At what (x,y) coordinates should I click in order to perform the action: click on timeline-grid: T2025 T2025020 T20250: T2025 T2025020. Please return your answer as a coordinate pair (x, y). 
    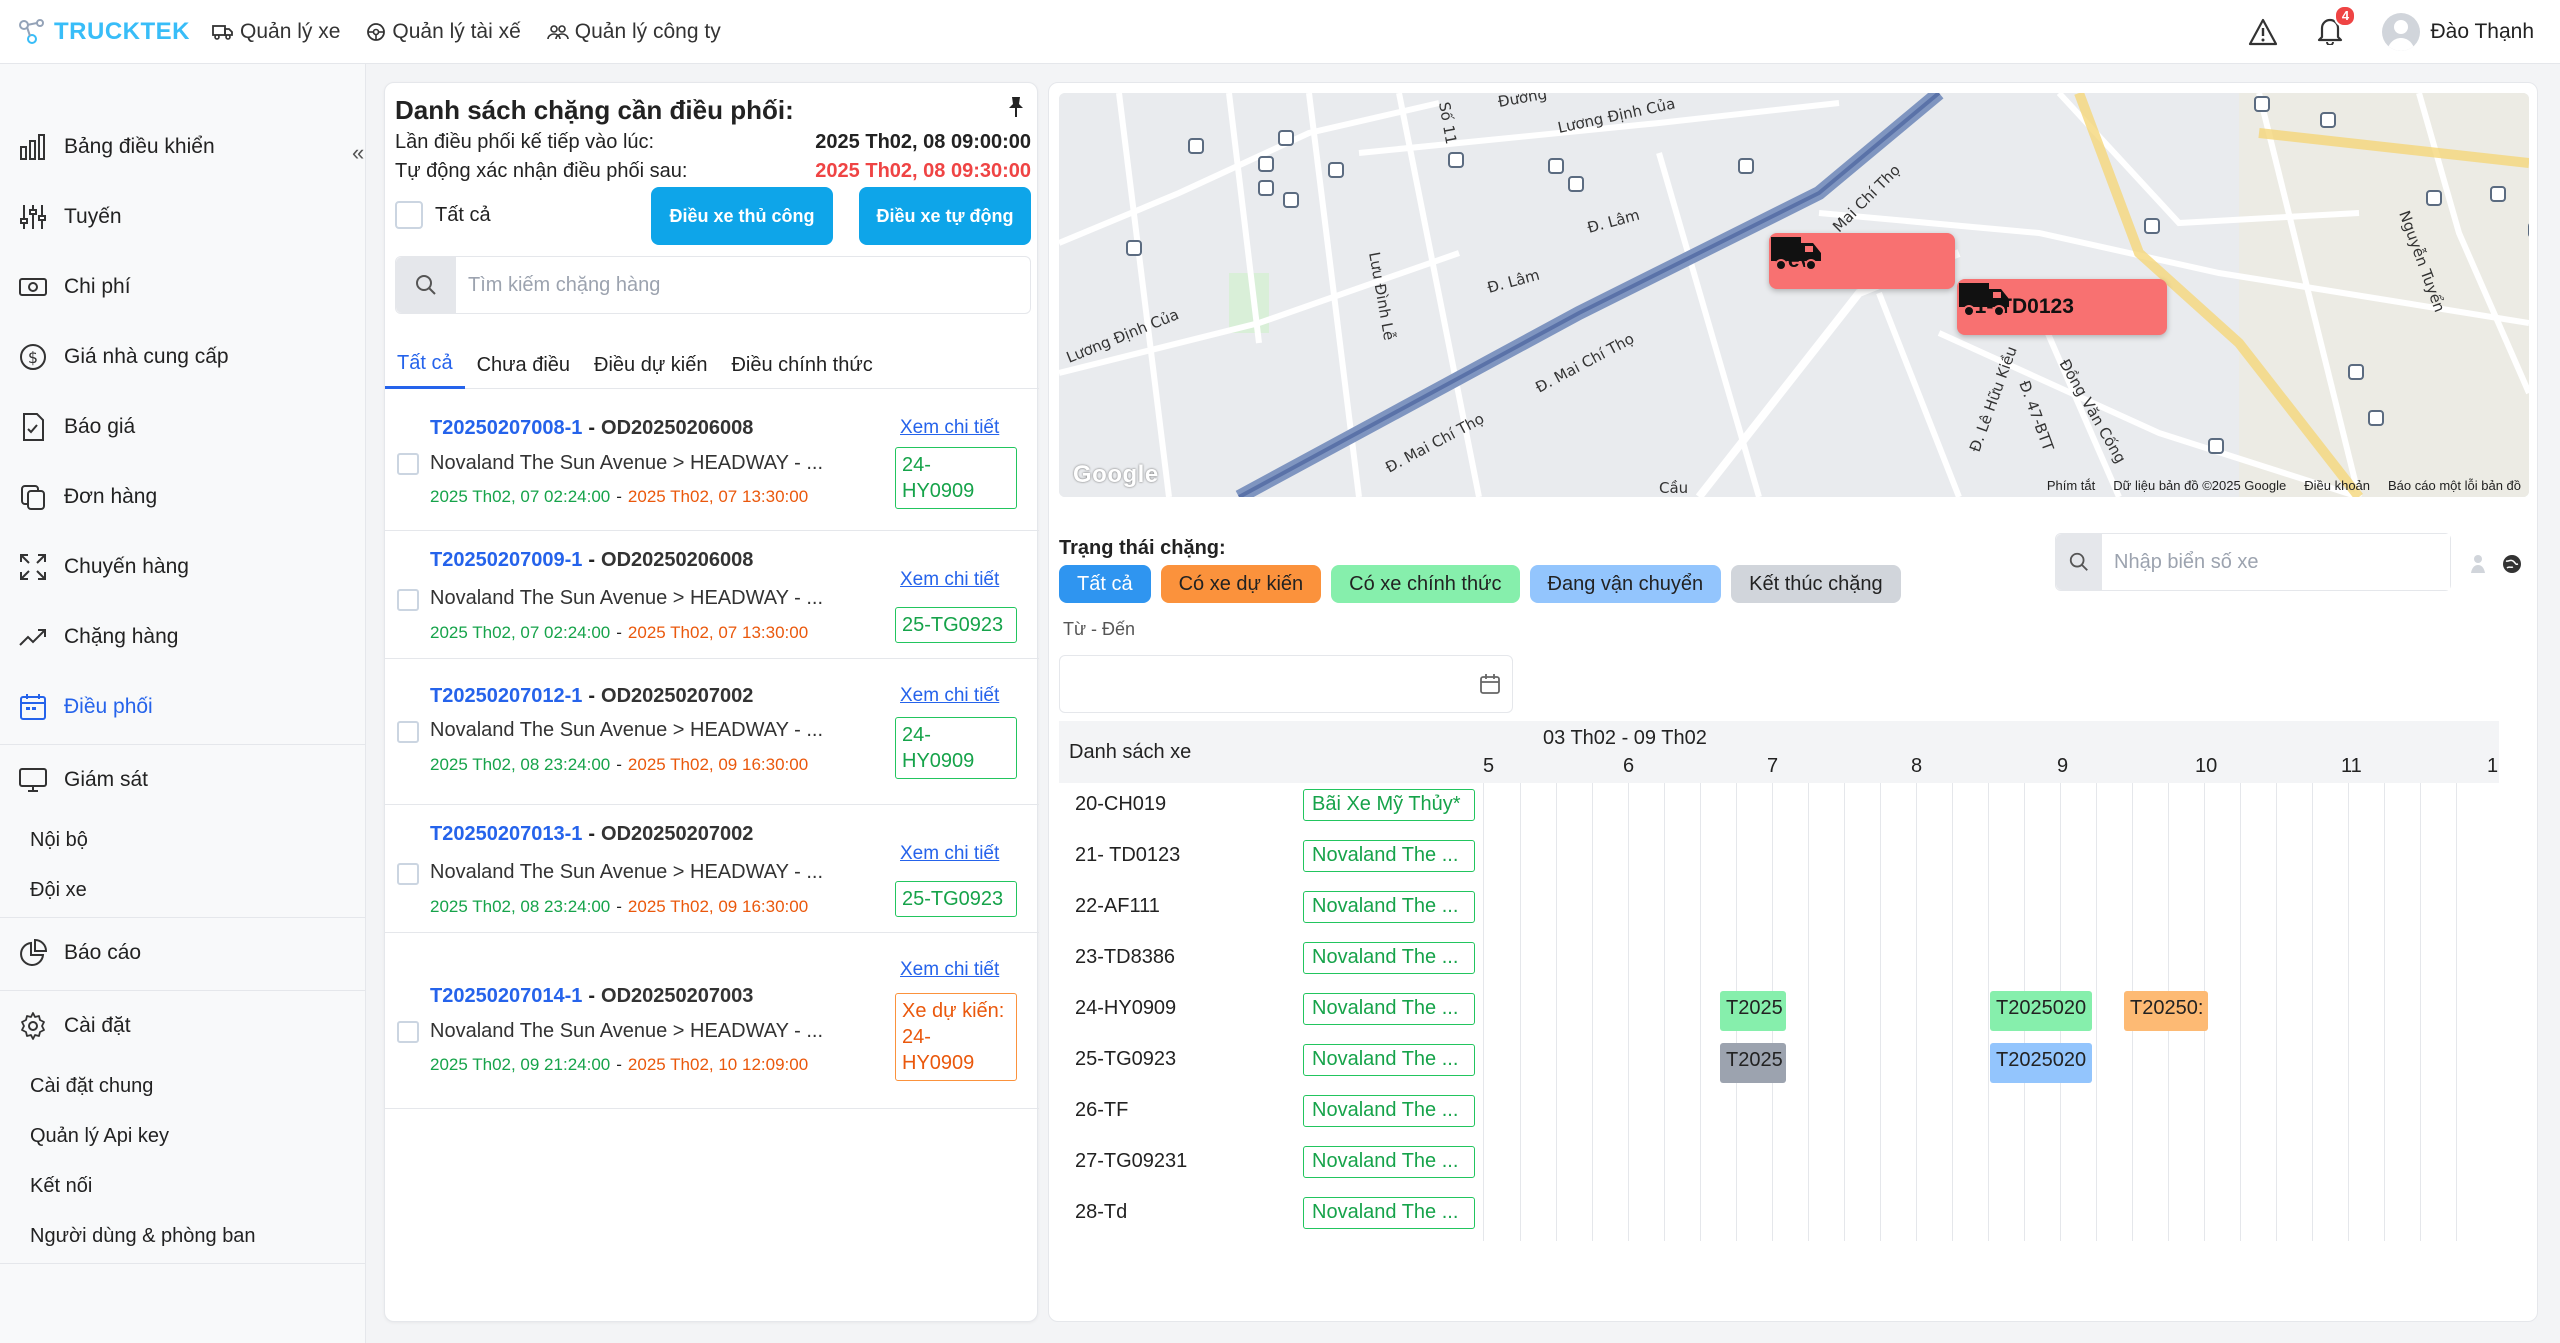
    Looking at the image, I should click on (1991, 1012).